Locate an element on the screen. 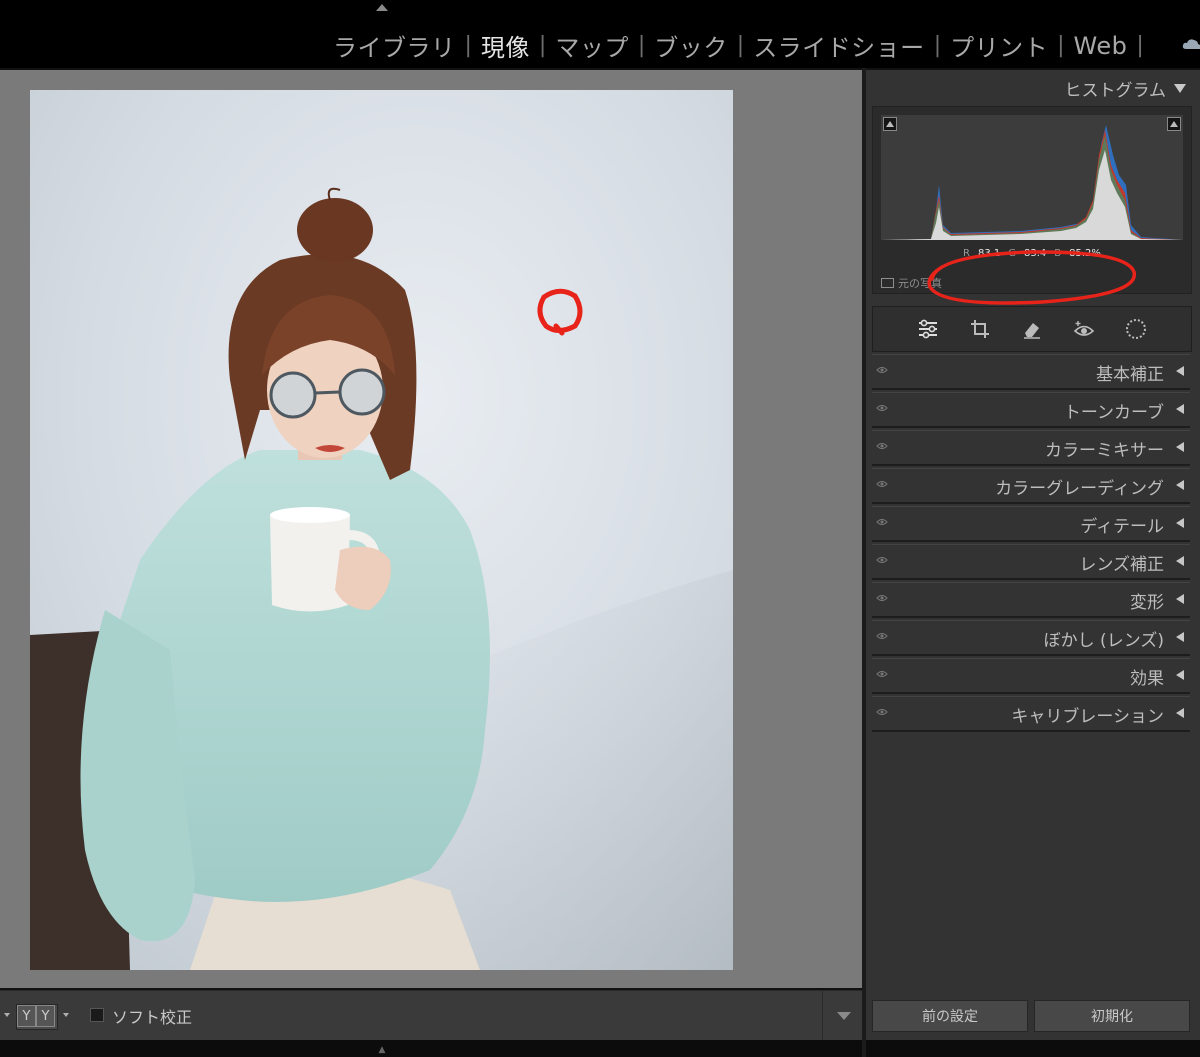 This screenshot has width=1200, height=1057. highlight-clipping-button is located at coordinates (1174, 124).